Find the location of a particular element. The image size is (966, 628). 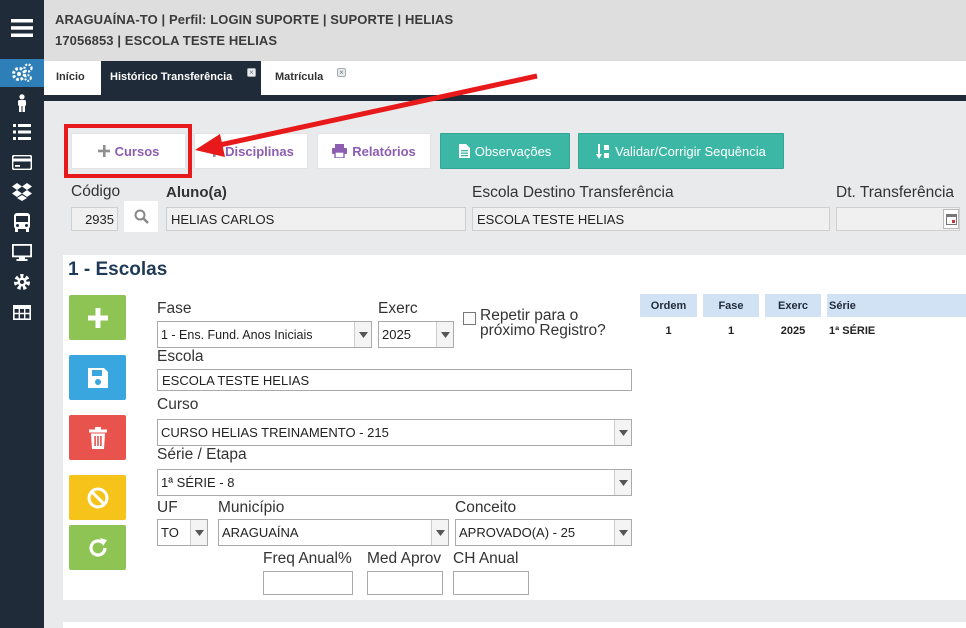

validar-sequencia-button: Validar/Corrigir Sequência is located at coordinates (681, 151).